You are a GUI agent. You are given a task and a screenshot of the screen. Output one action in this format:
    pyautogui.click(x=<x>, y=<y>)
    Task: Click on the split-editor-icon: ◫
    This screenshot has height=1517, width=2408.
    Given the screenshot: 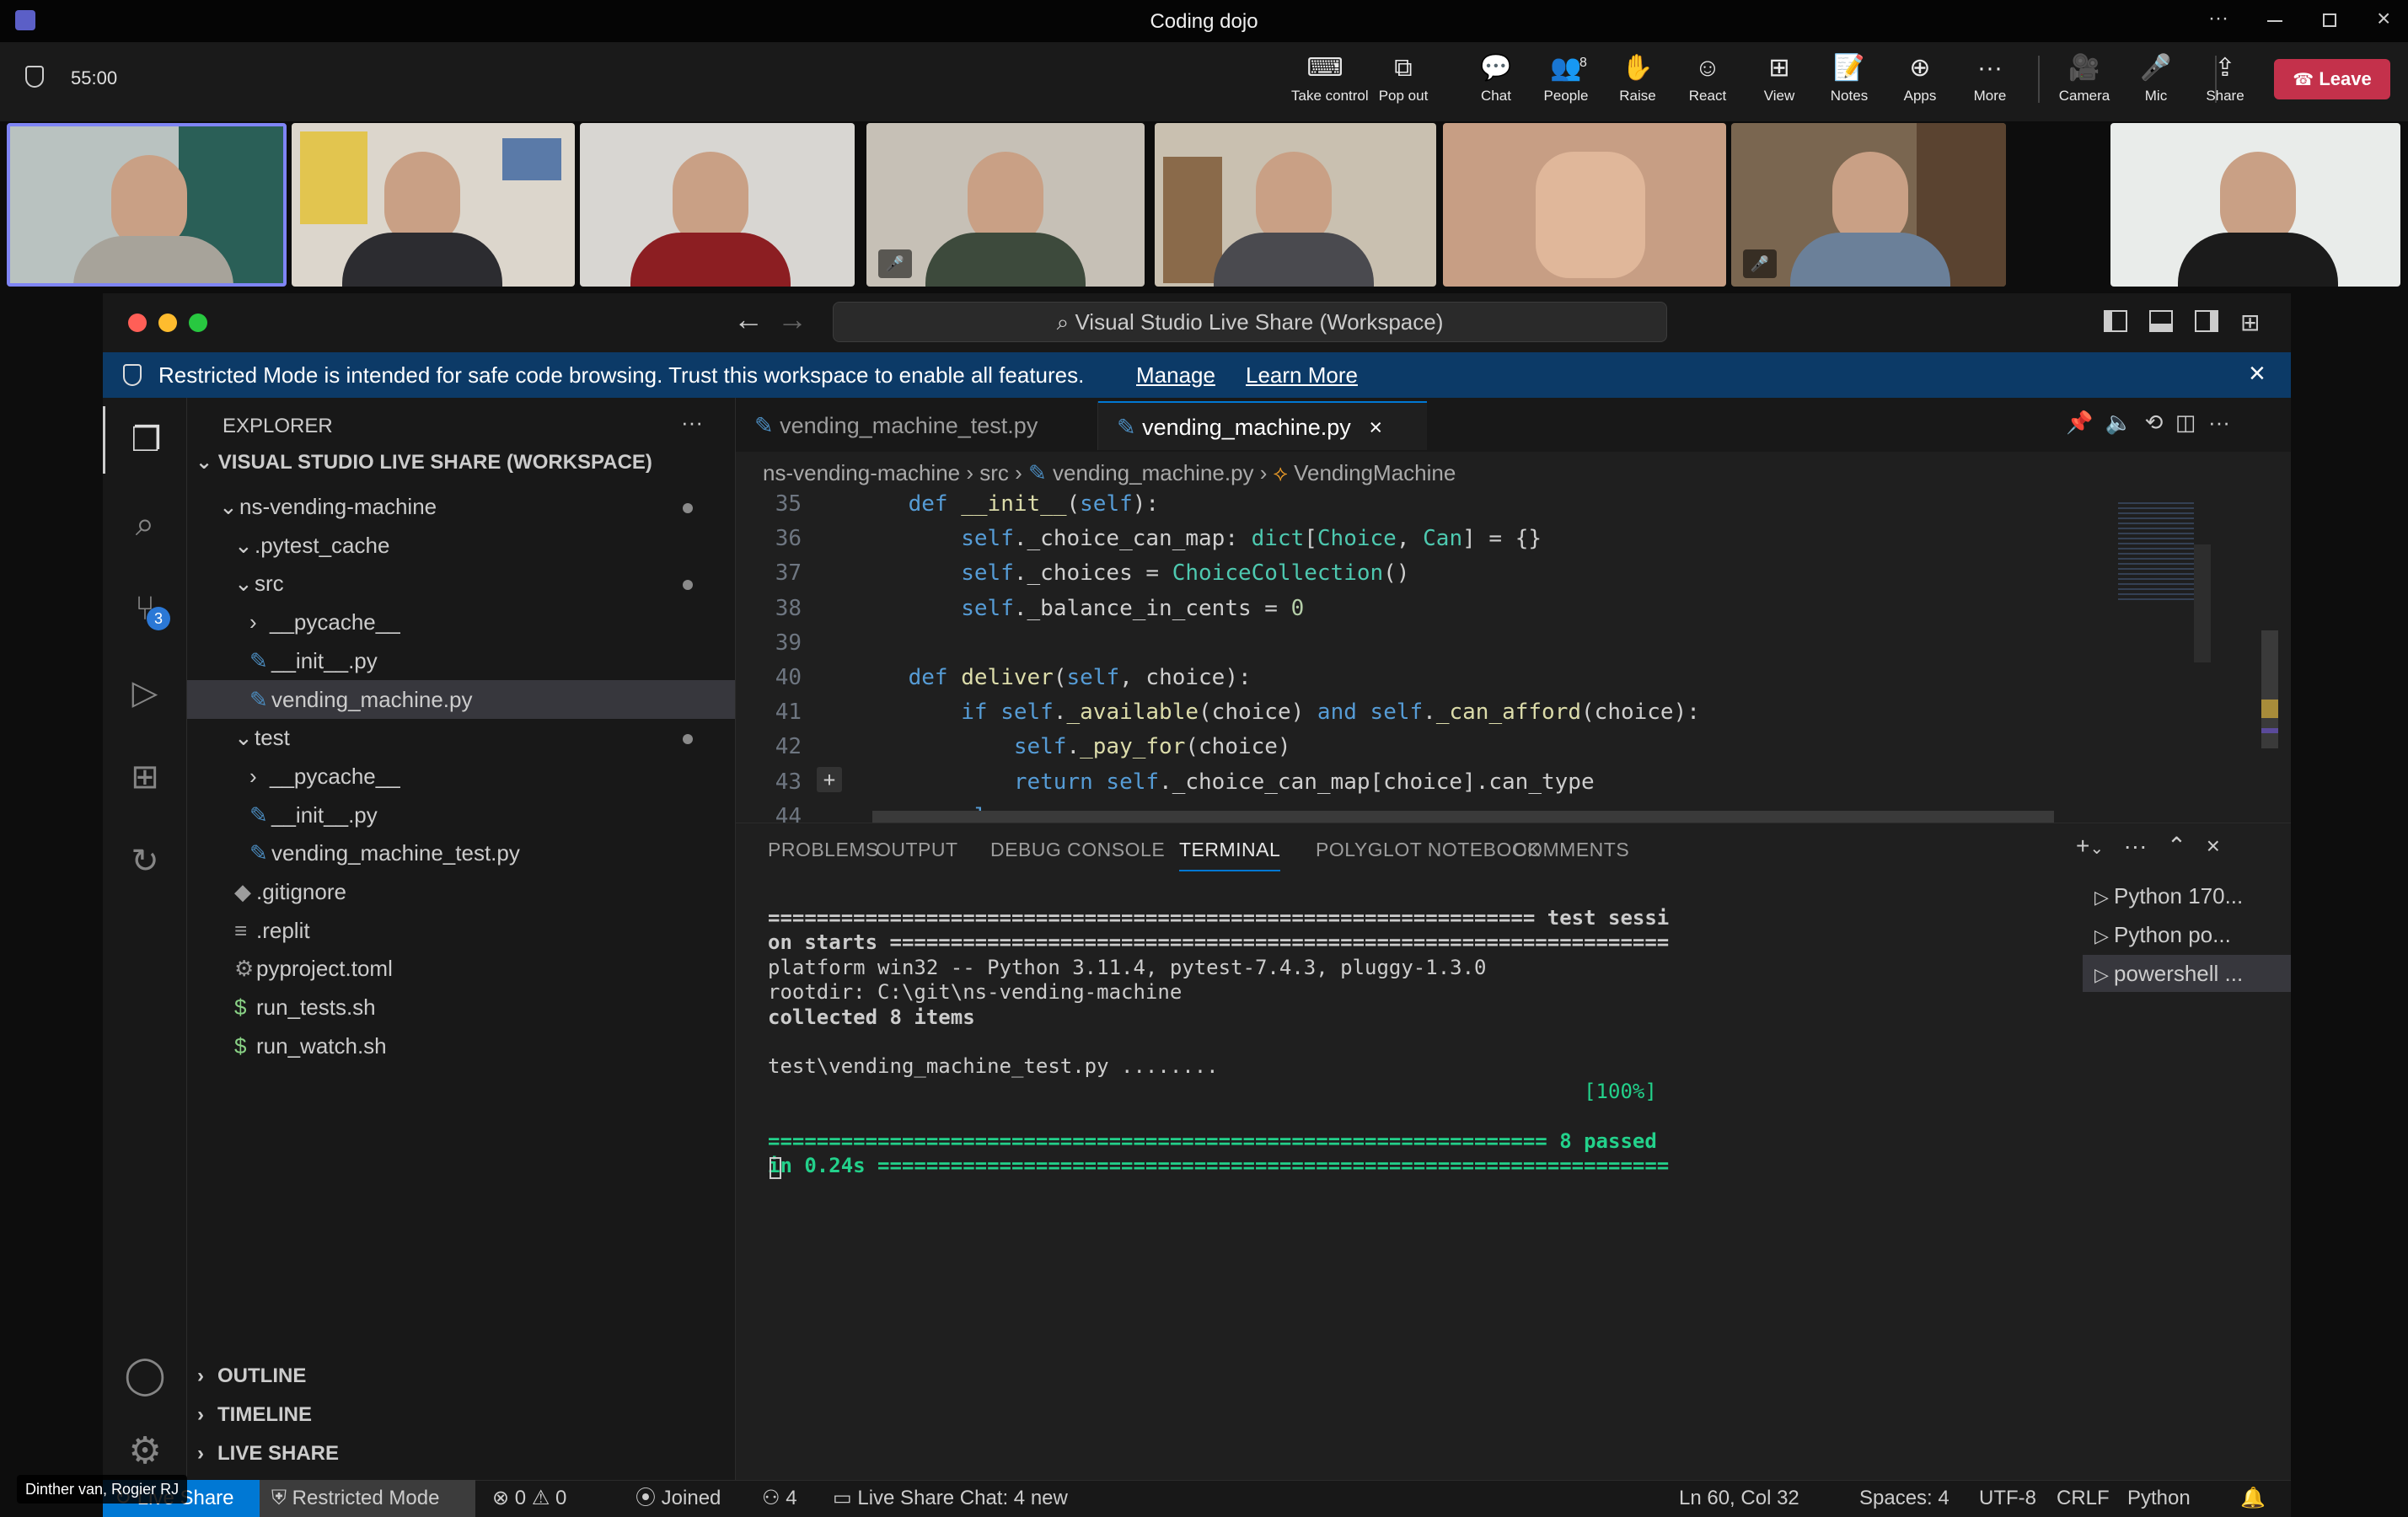 What is the action you would take?
    pyautogui.click(x=2185, y=422)
    